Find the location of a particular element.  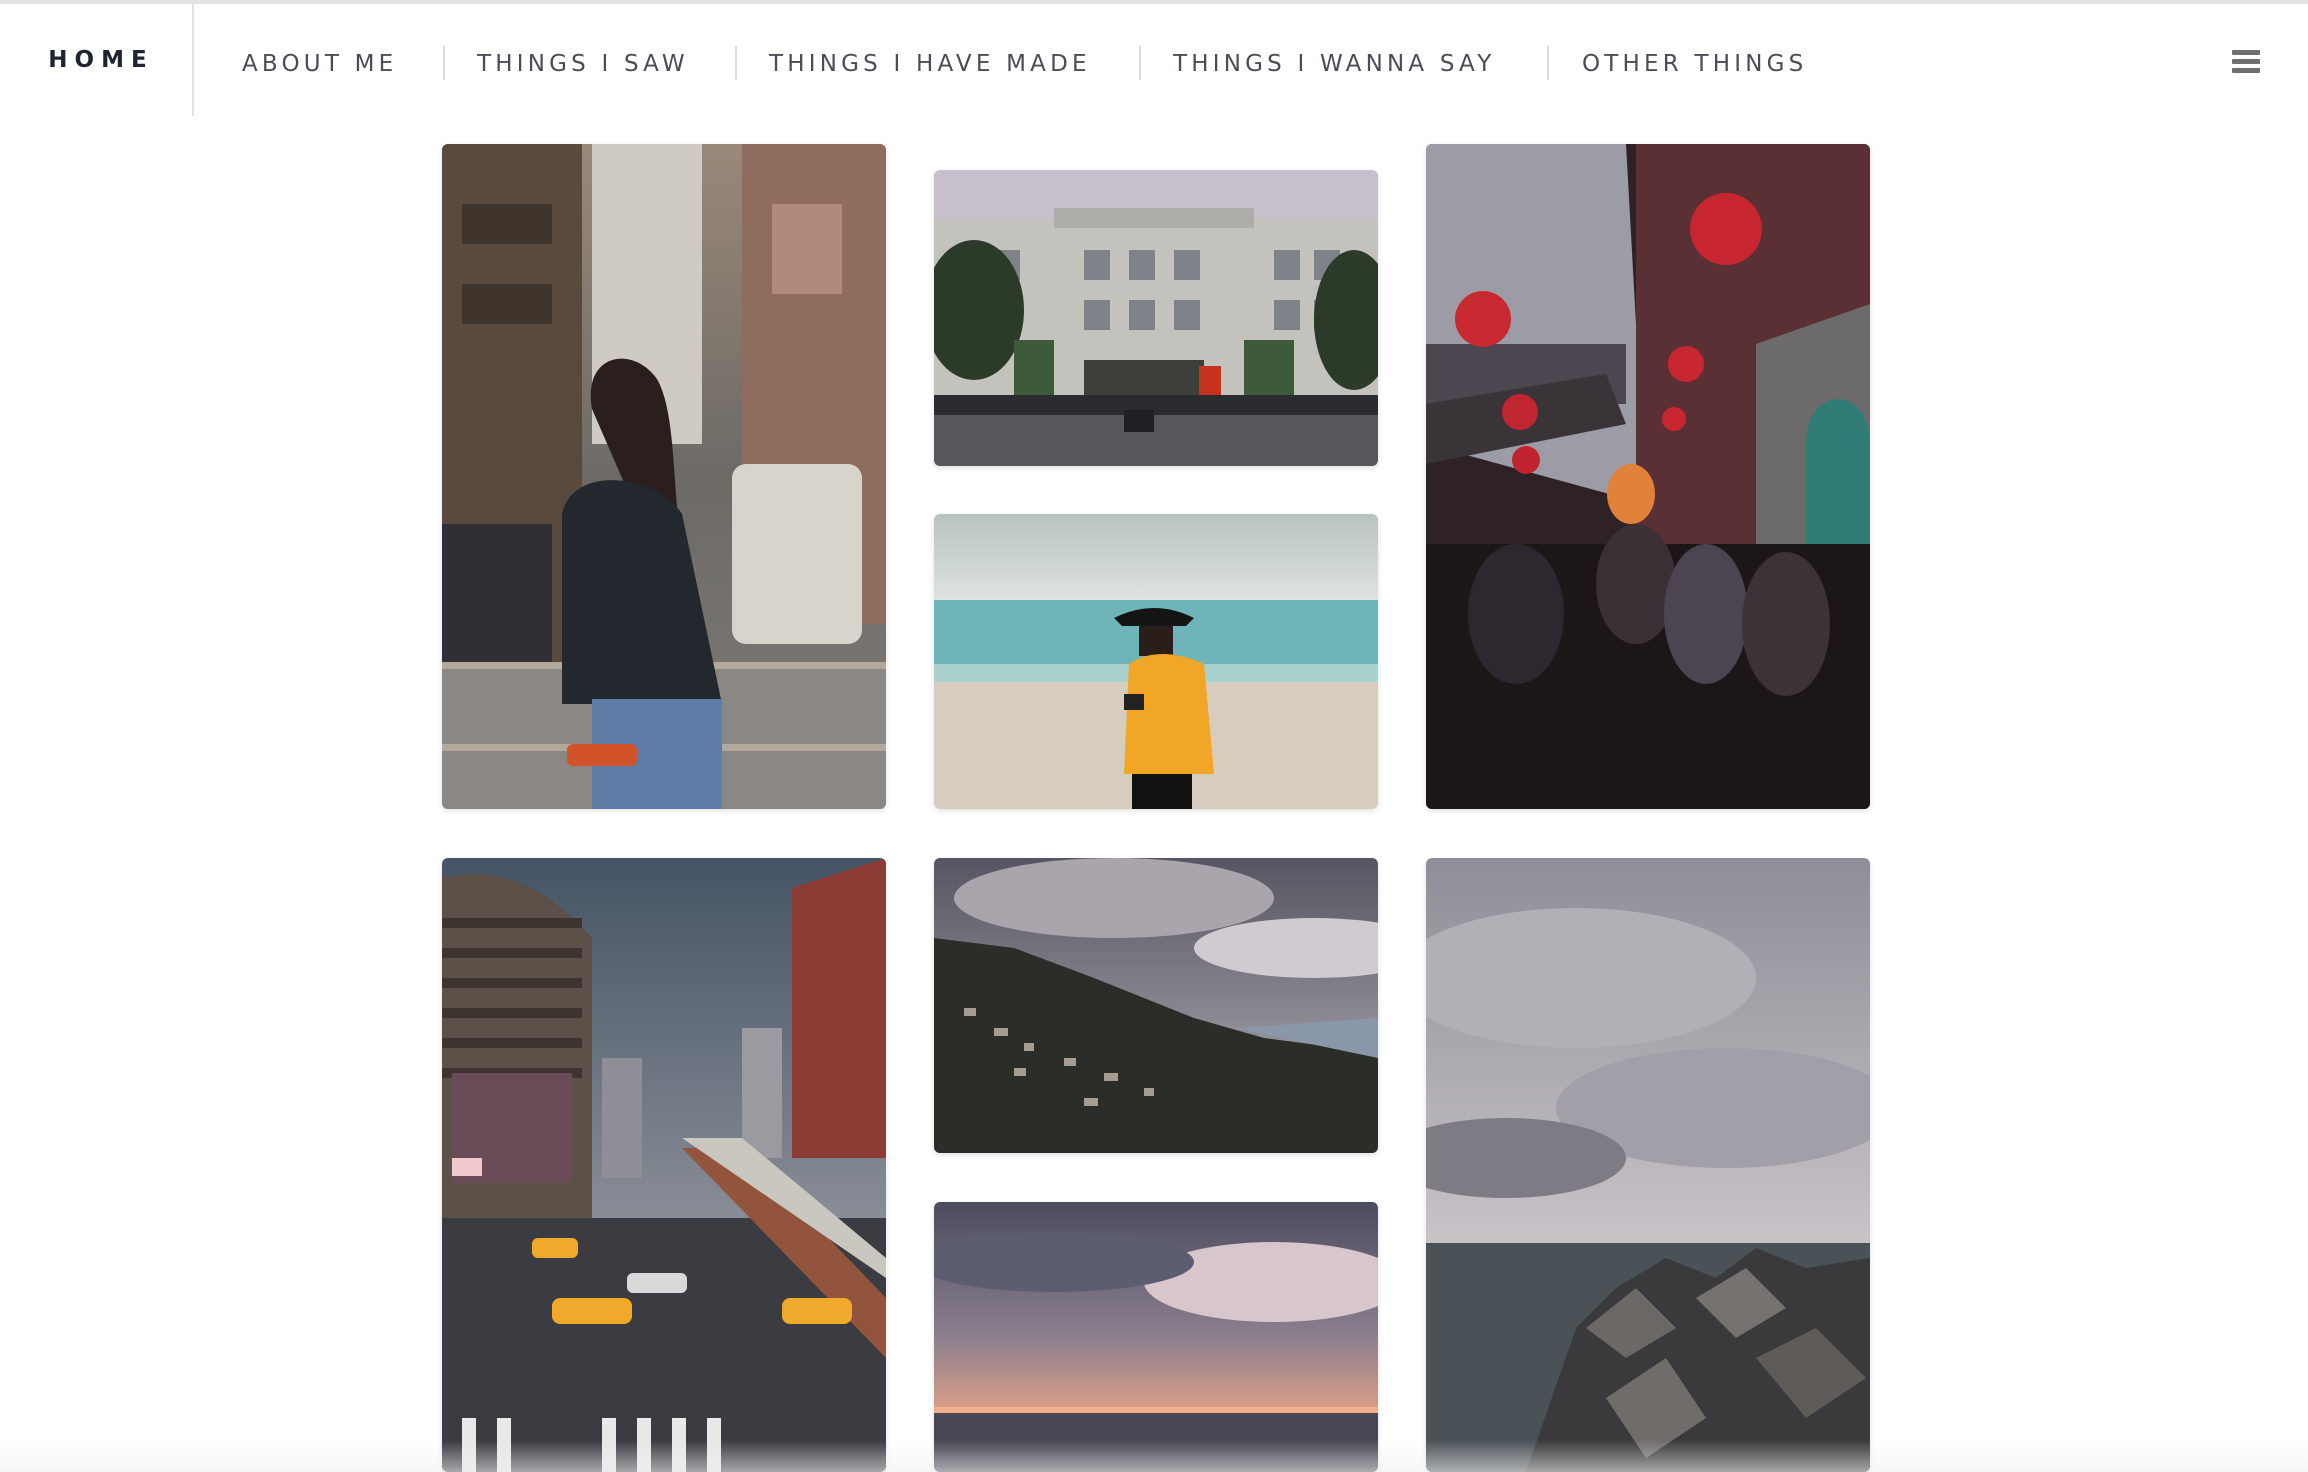

photo-girl-with-camera-on-beach is located at coordinates (1156, 661).